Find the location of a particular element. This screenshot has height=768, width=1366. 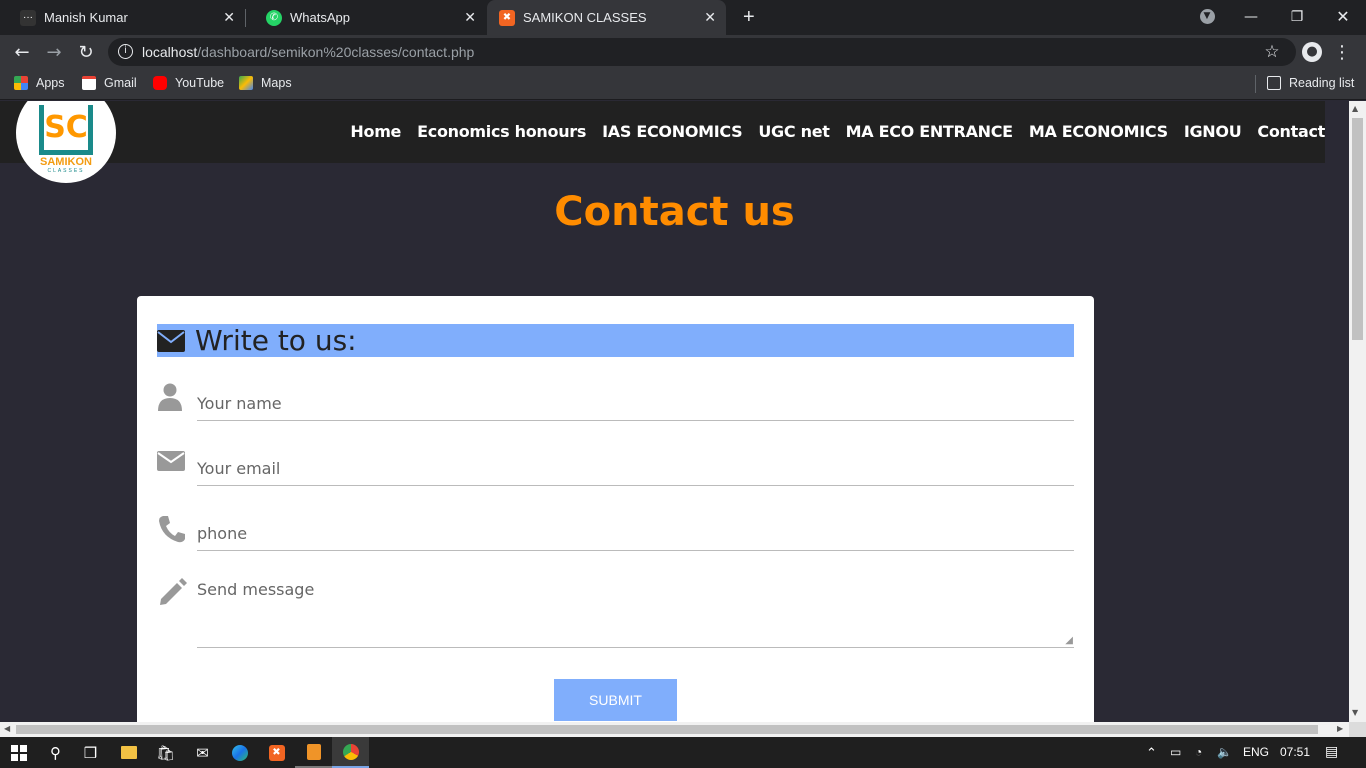

submit-button: SUBMIT is located at coordinates (615, 700).